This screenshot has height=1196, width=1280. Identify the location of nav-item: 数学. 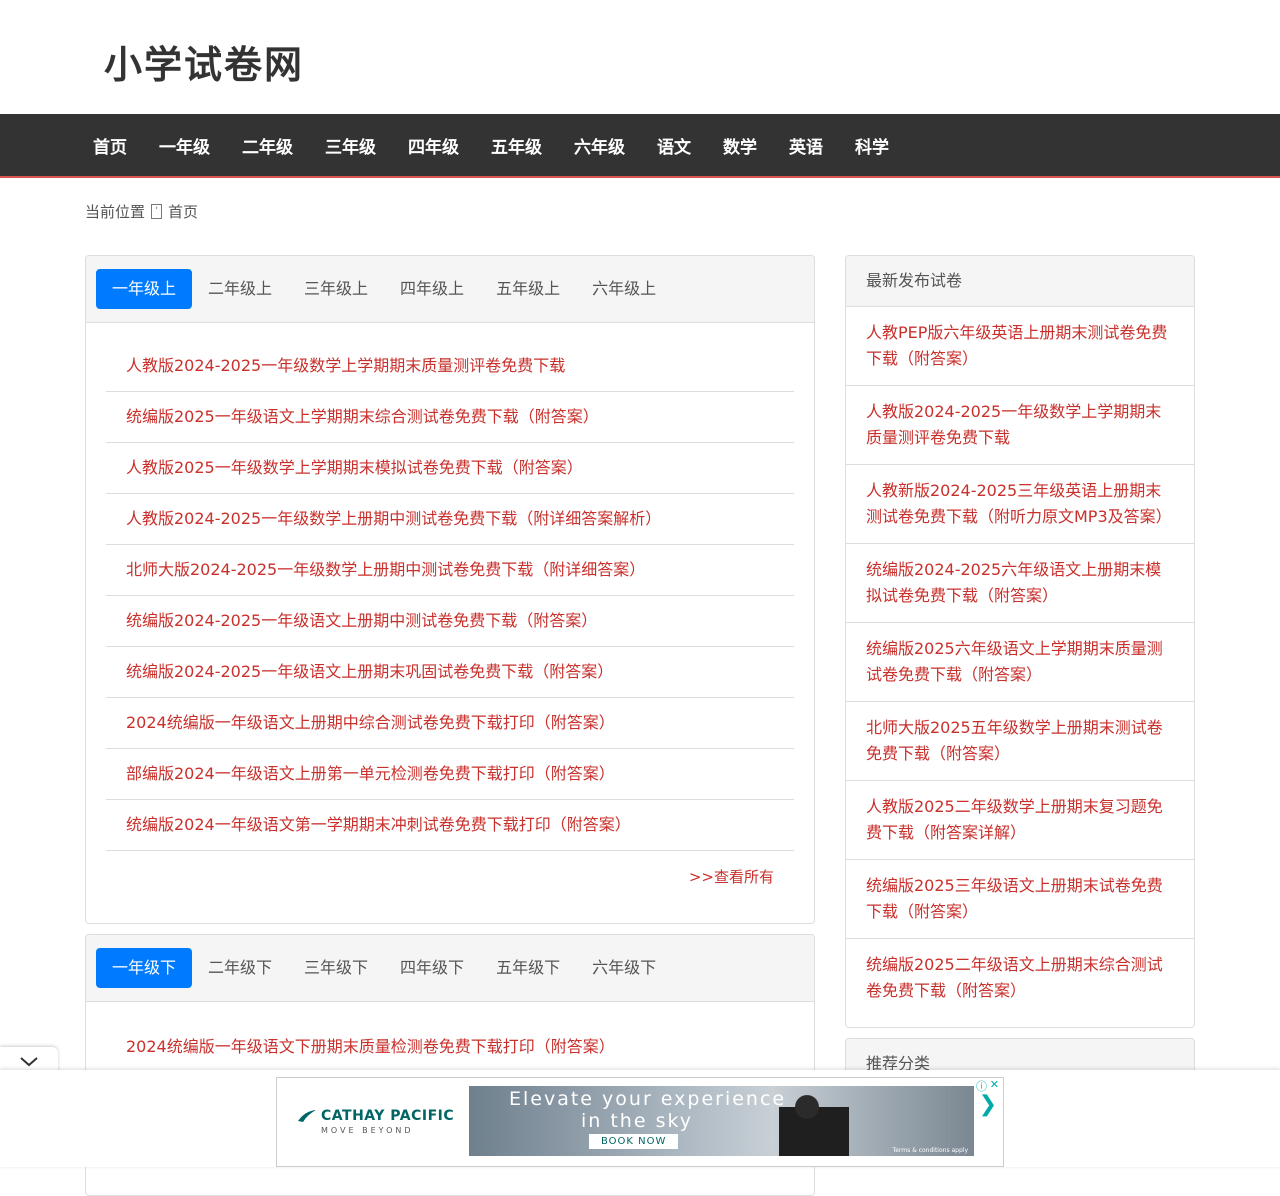
(740, 145).